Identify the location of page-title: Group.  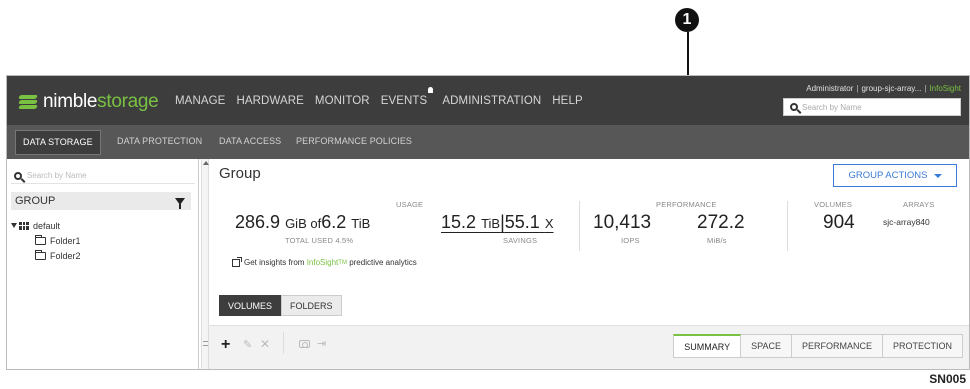
(240, 173).